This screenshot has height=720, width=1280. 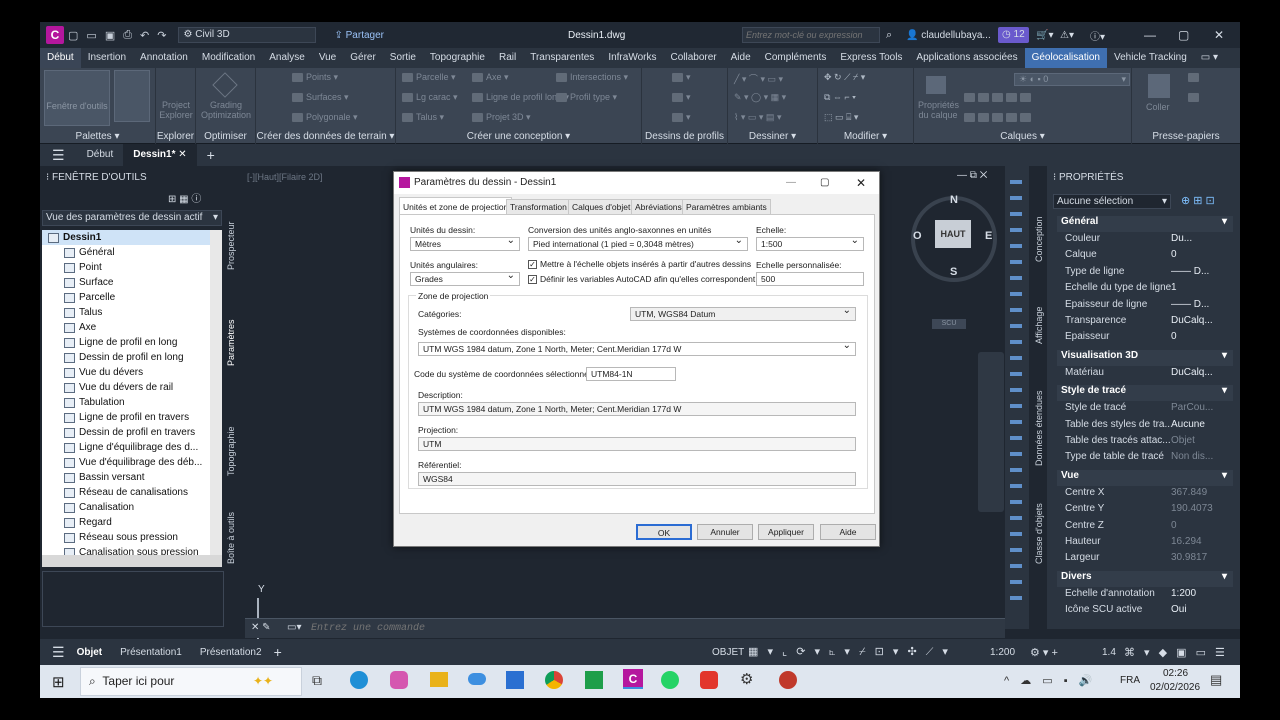 I want to click on grading-optimization-button: Grading Optimization, so click(x=226, y=110).